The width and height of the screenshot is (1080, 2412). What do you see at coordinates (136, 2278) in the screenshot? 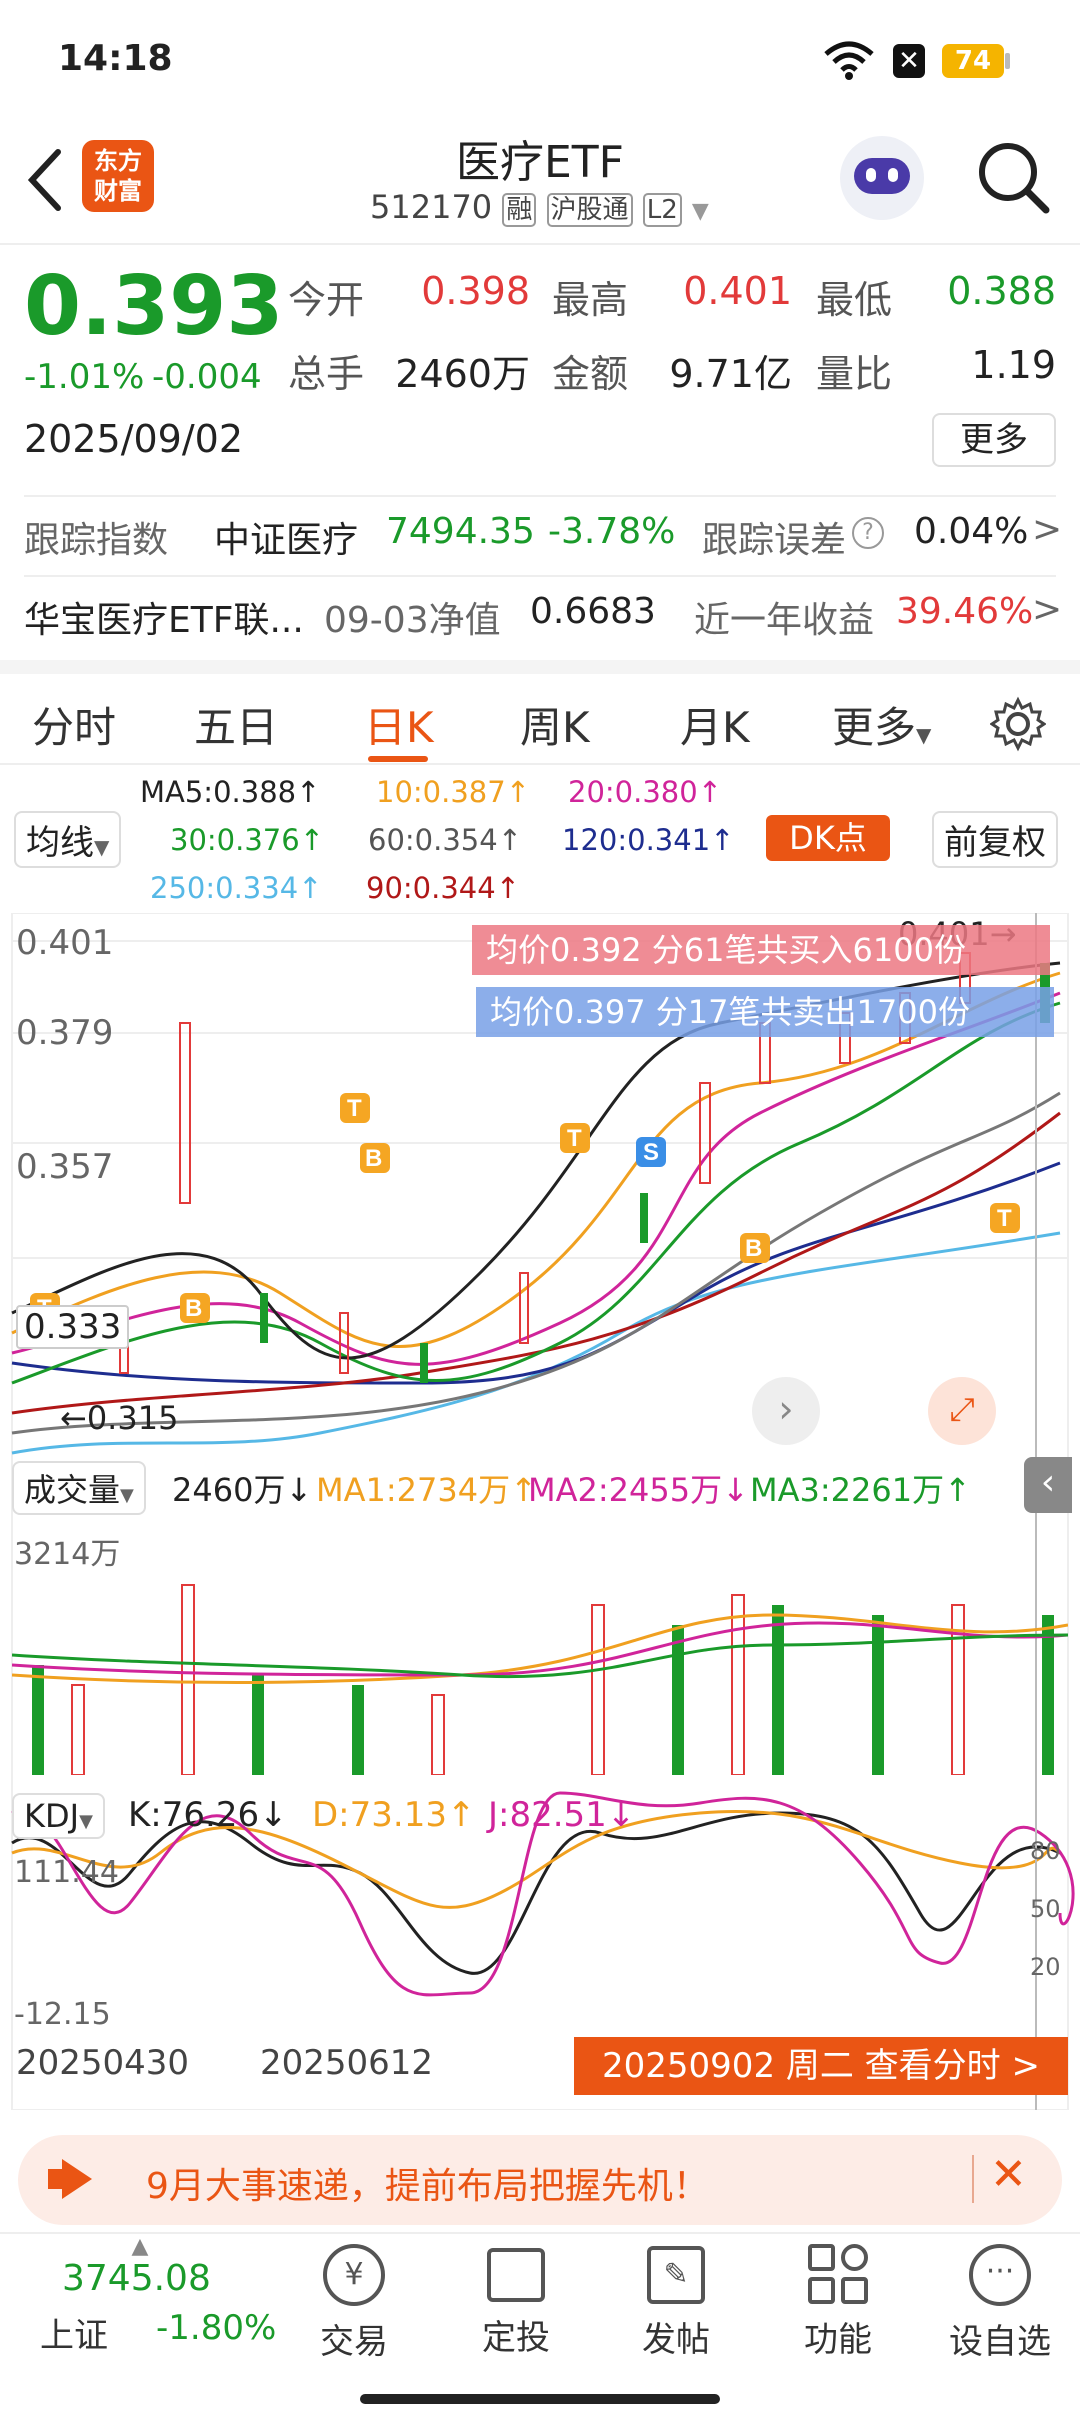
I see `index-value: 3745.08` at bounding box center [136, 2278].